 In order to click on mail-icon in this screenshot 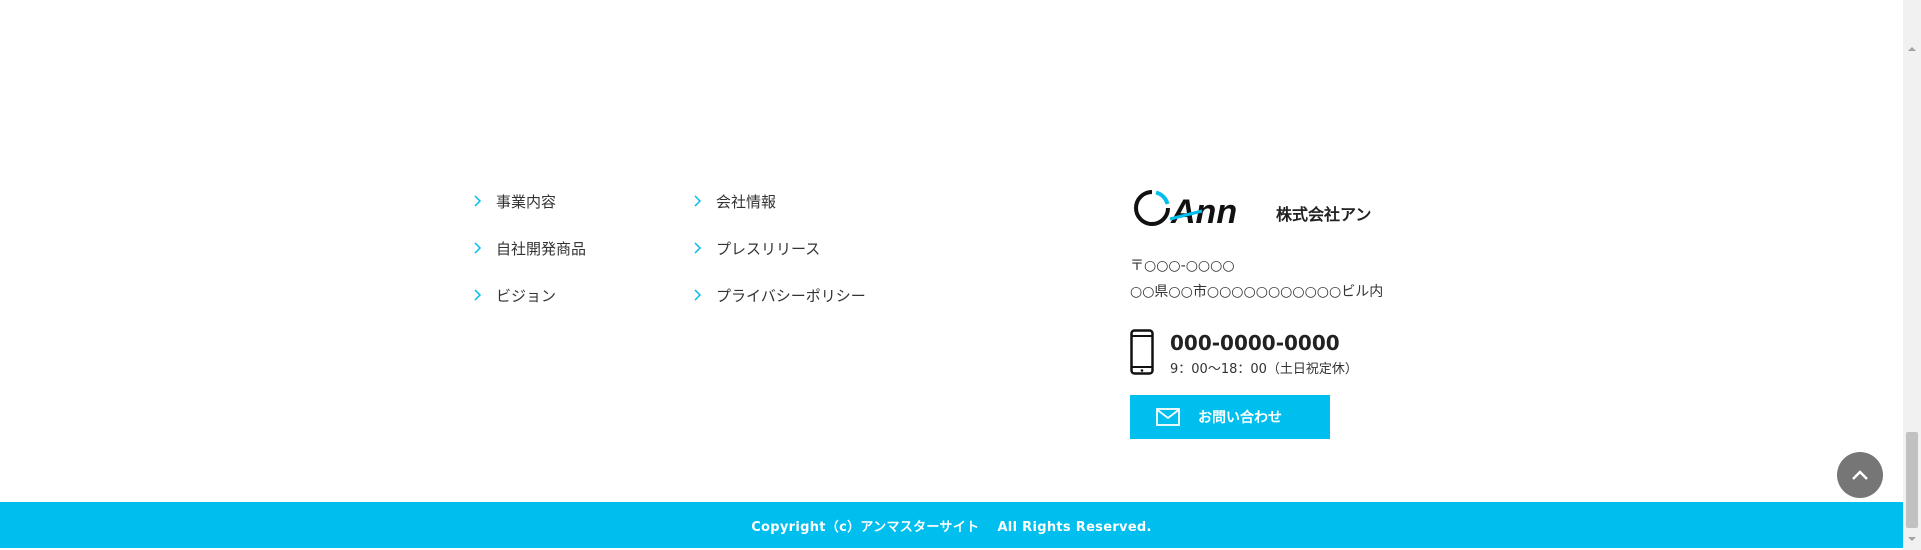, I will do `click(1168, 417)`.